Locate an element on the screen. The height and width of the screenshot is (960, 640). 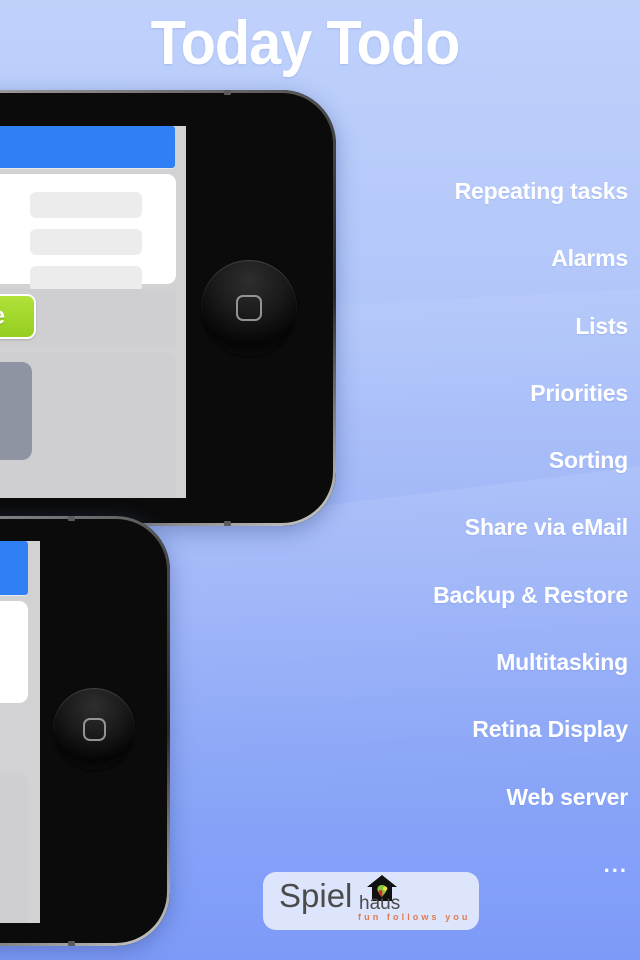
date-picker: y Thursday 21 Frida 22 3 PM 🔔 is located at coordinates (88, 425).